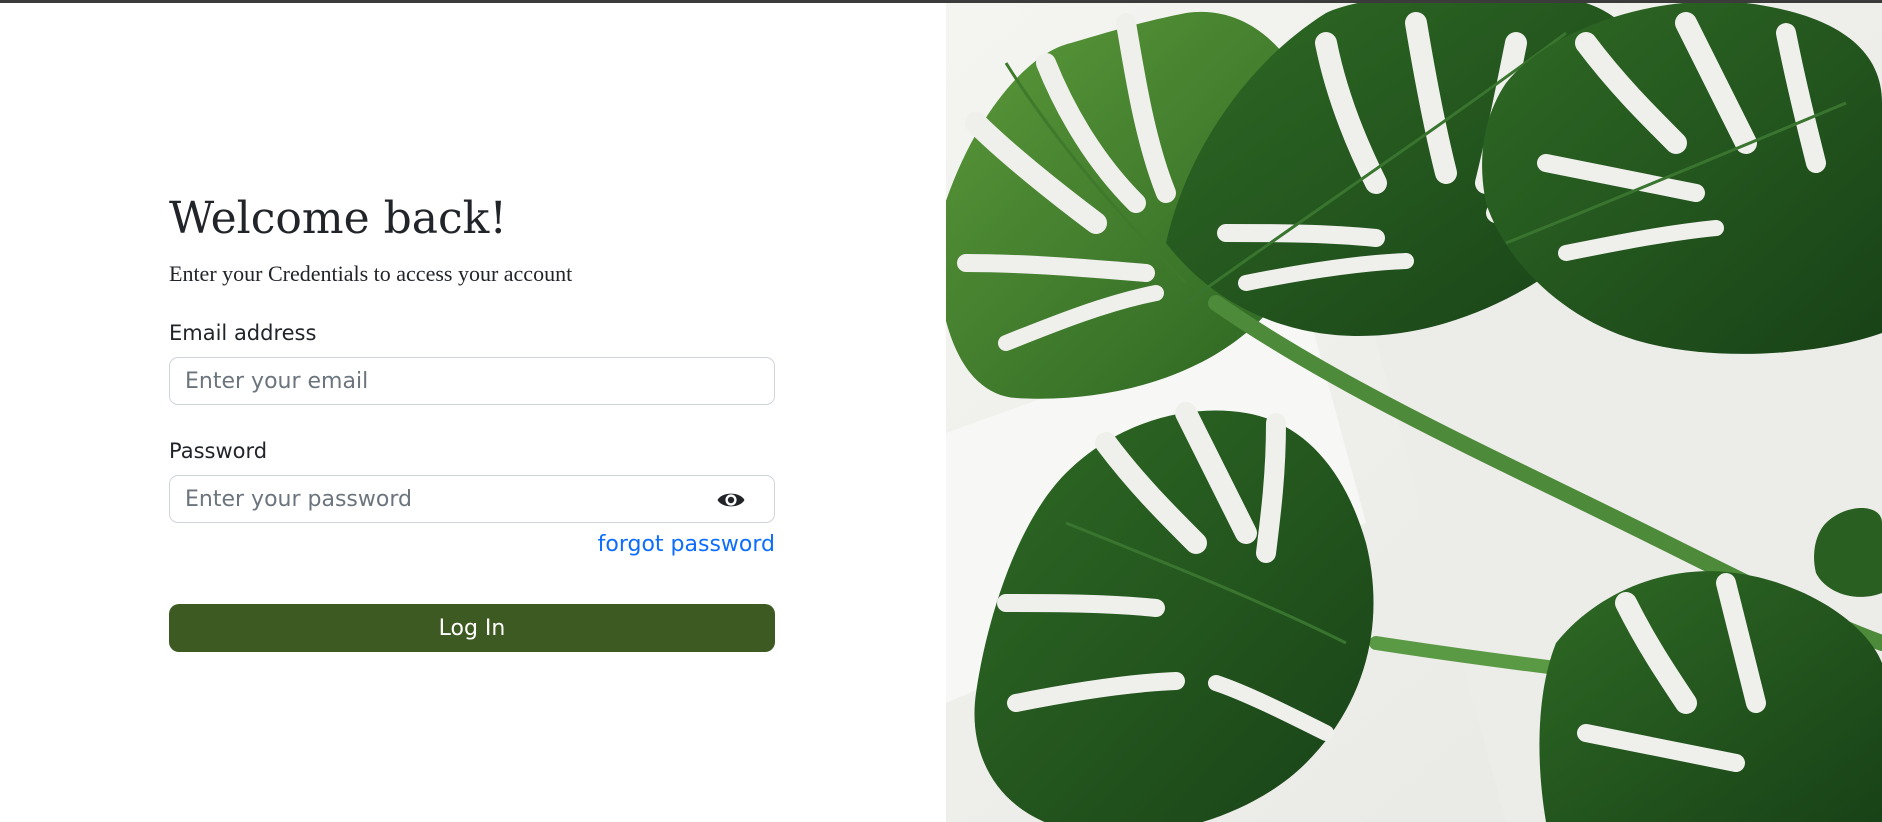 This screenshot has height=822, width=1882. I want to click on top-border, so click(941, 1).